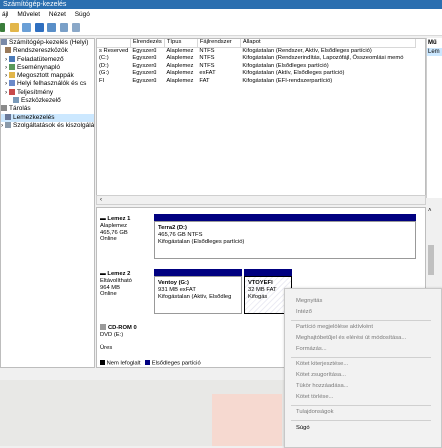 The width and height of the screenshot is (442, 448). Describe the element at coordinates (47, 84) in the screenshot. I see `tree-item-local-users: › Helyi felhasználók és cs` at that location.